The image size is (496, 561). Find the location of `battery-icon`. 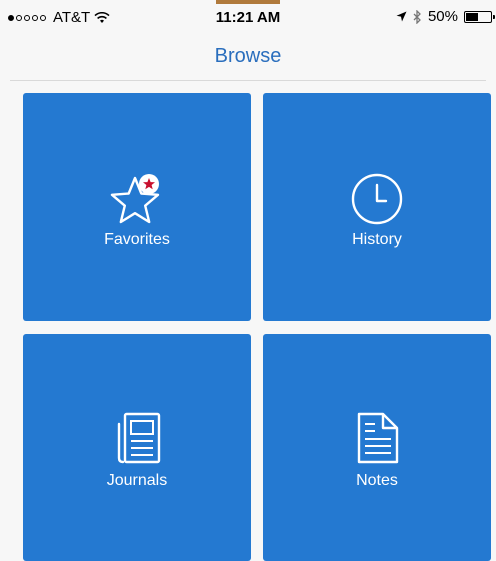

battery-icon is located at coordinates (479, 16).